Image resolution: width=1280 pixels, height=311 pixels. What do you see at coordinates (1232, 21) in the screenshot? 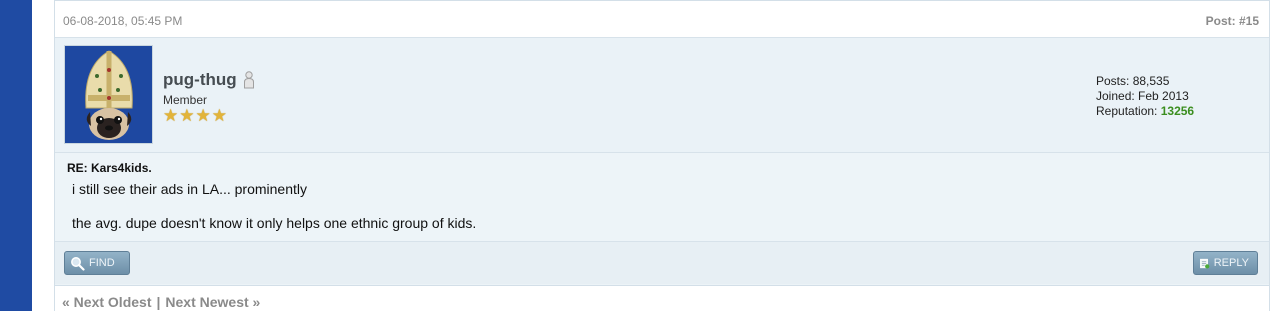
I see `post-number-link: Post: #15` at bounding box center [1232, 21].